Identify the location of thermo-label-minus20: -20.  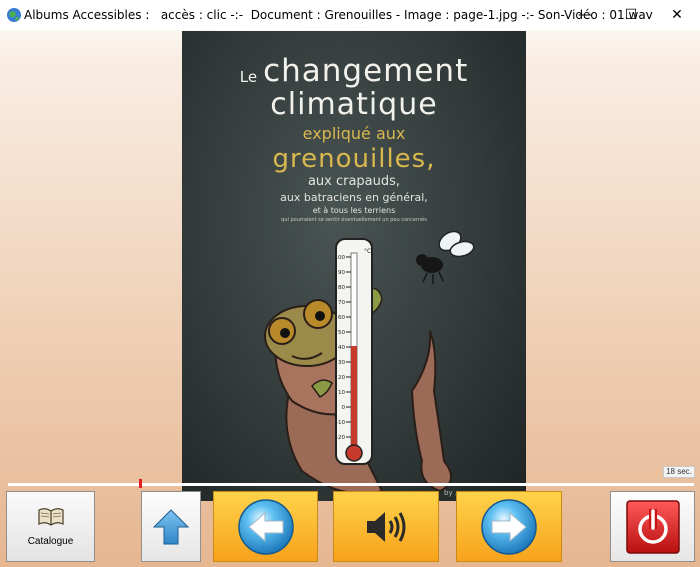
(340, 438).